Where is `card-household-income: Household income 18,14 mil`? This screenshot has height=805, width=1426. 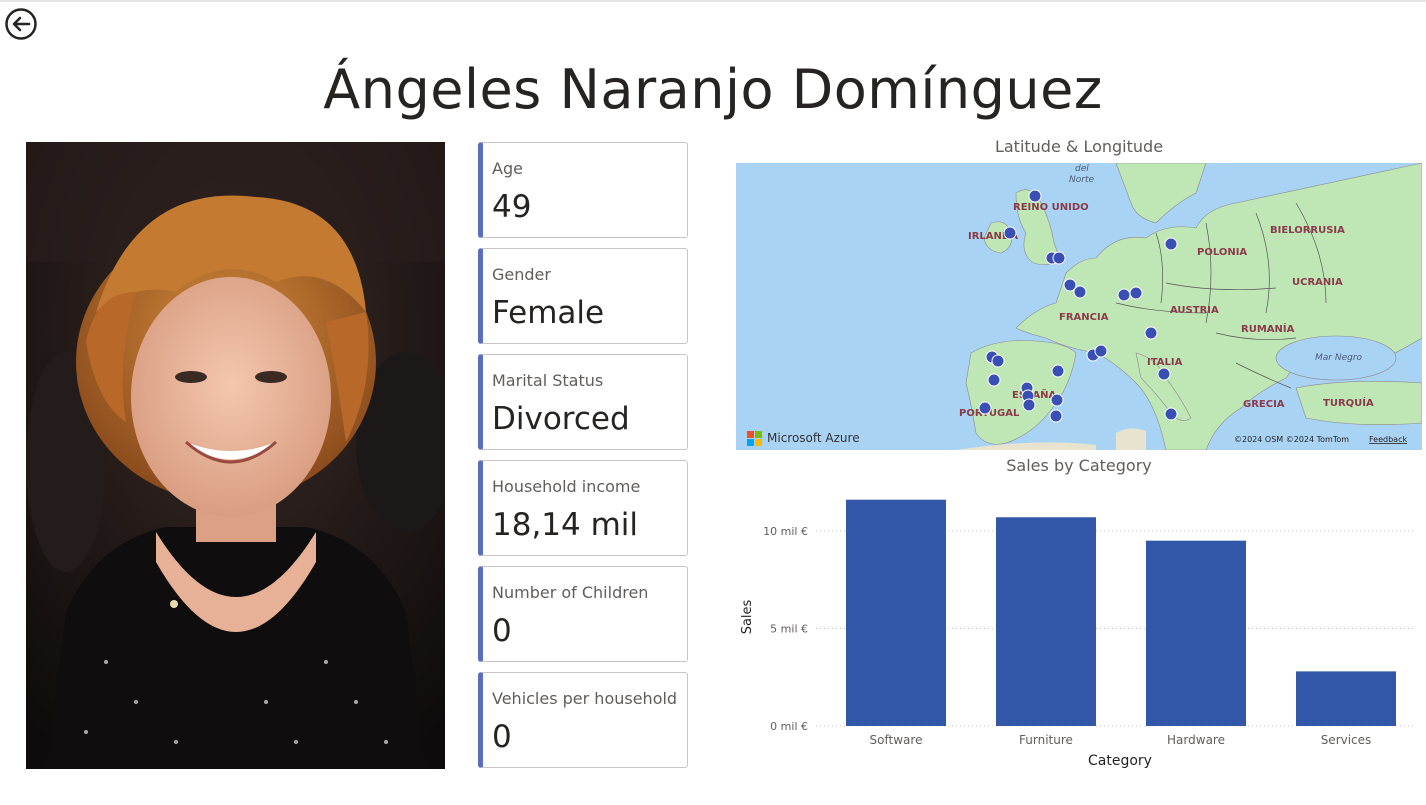 card-household-income: Household income 18,14 mil is located at coordinates (583, 508).